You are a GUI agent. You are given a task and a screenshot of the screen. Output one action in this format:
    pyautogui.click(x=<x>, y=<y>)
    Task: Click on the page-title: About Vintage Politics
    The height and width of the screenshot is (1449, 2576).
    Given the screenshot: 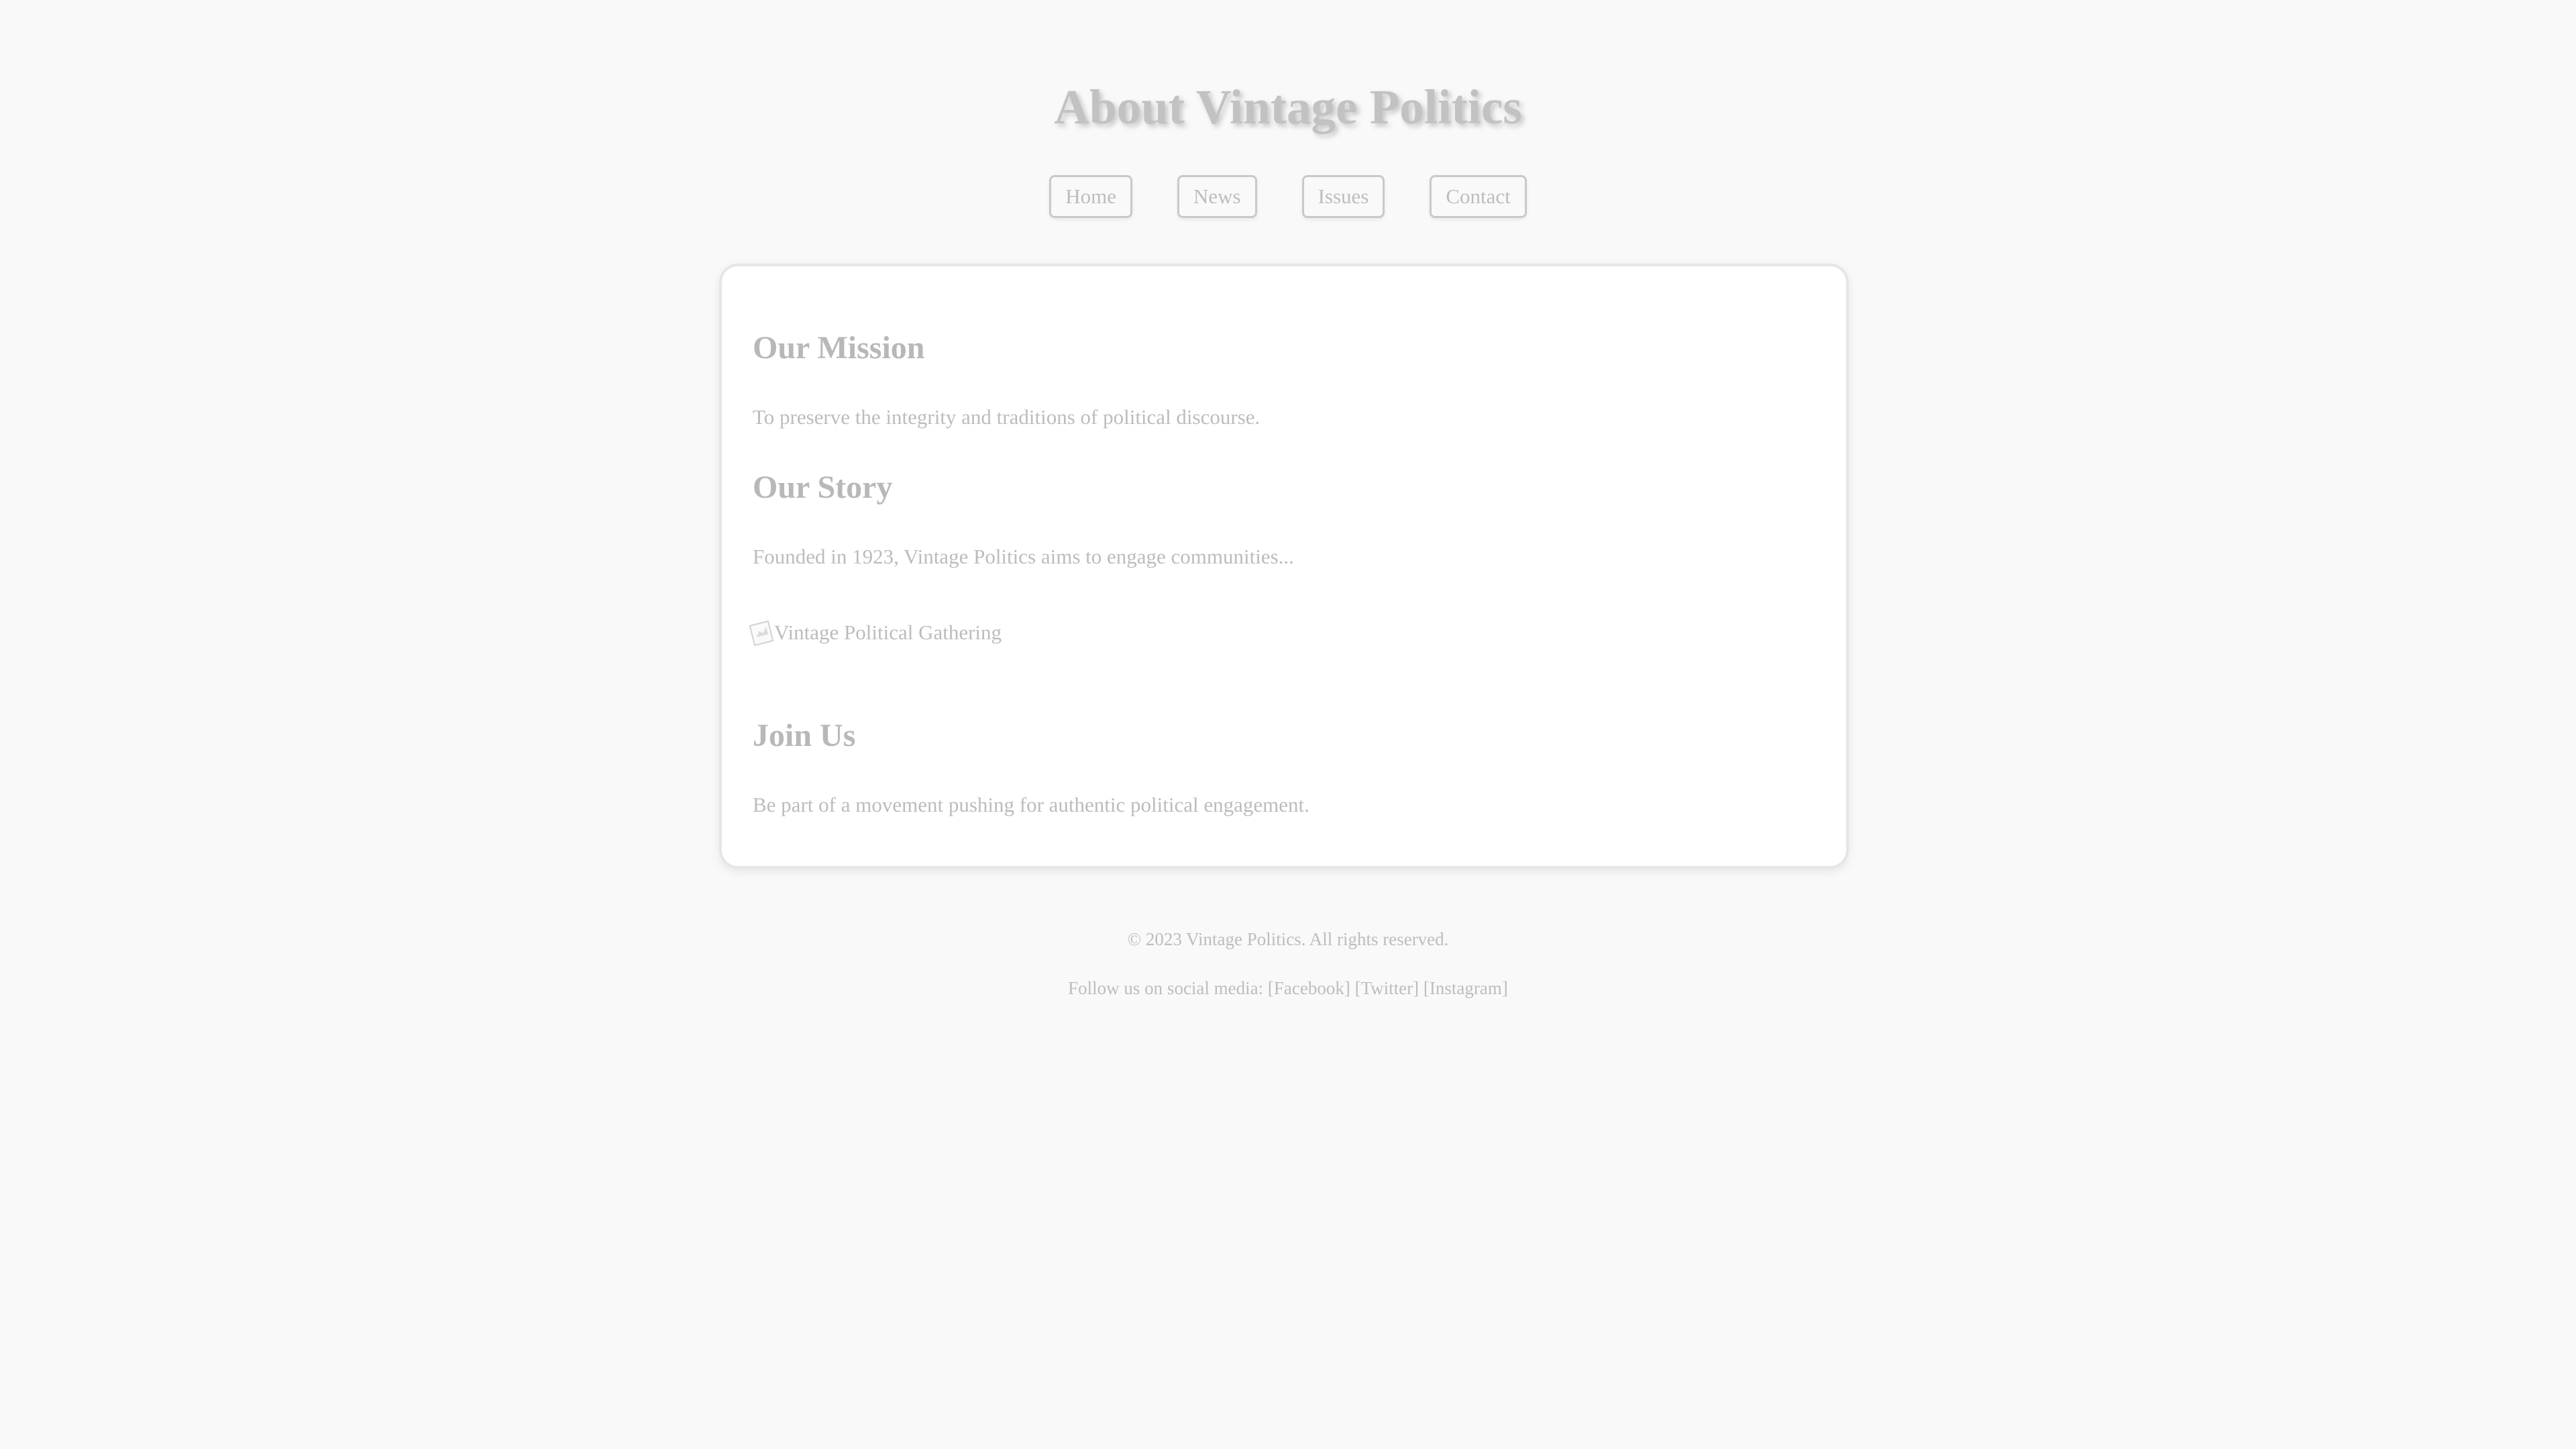 What is the action you would take?
    pyautogui.click(x=1288, y=107)
    